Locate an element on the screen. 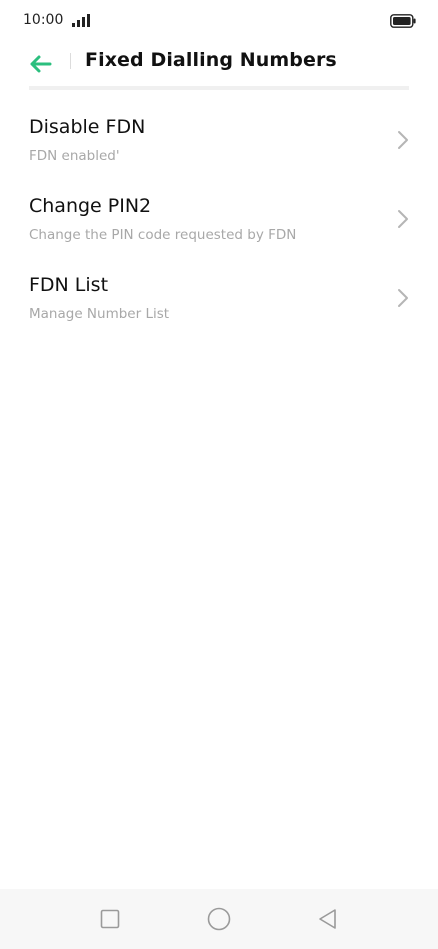 The image size is (438, 949). battery-icon is located at coordinates (403, 21).